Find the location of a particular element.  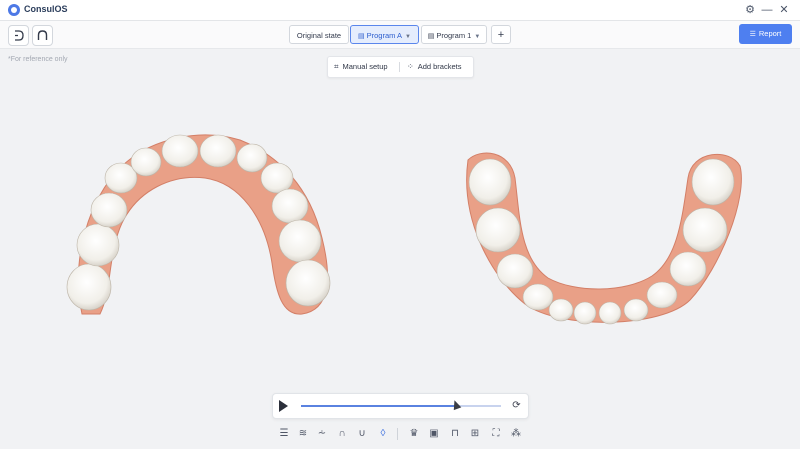

report-button: ☰ Report is located at coordinates (765, 34).